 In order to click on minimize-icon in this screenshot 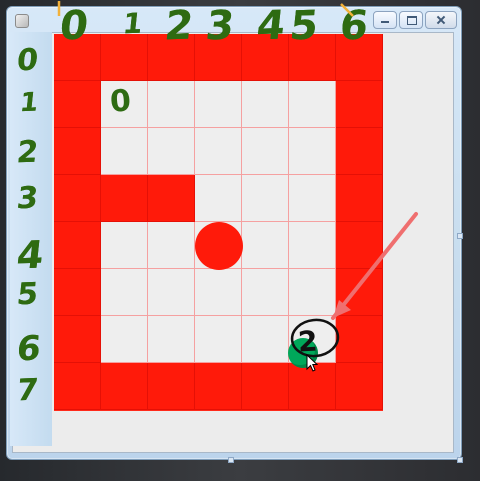, I will do `click(385, 20)`.